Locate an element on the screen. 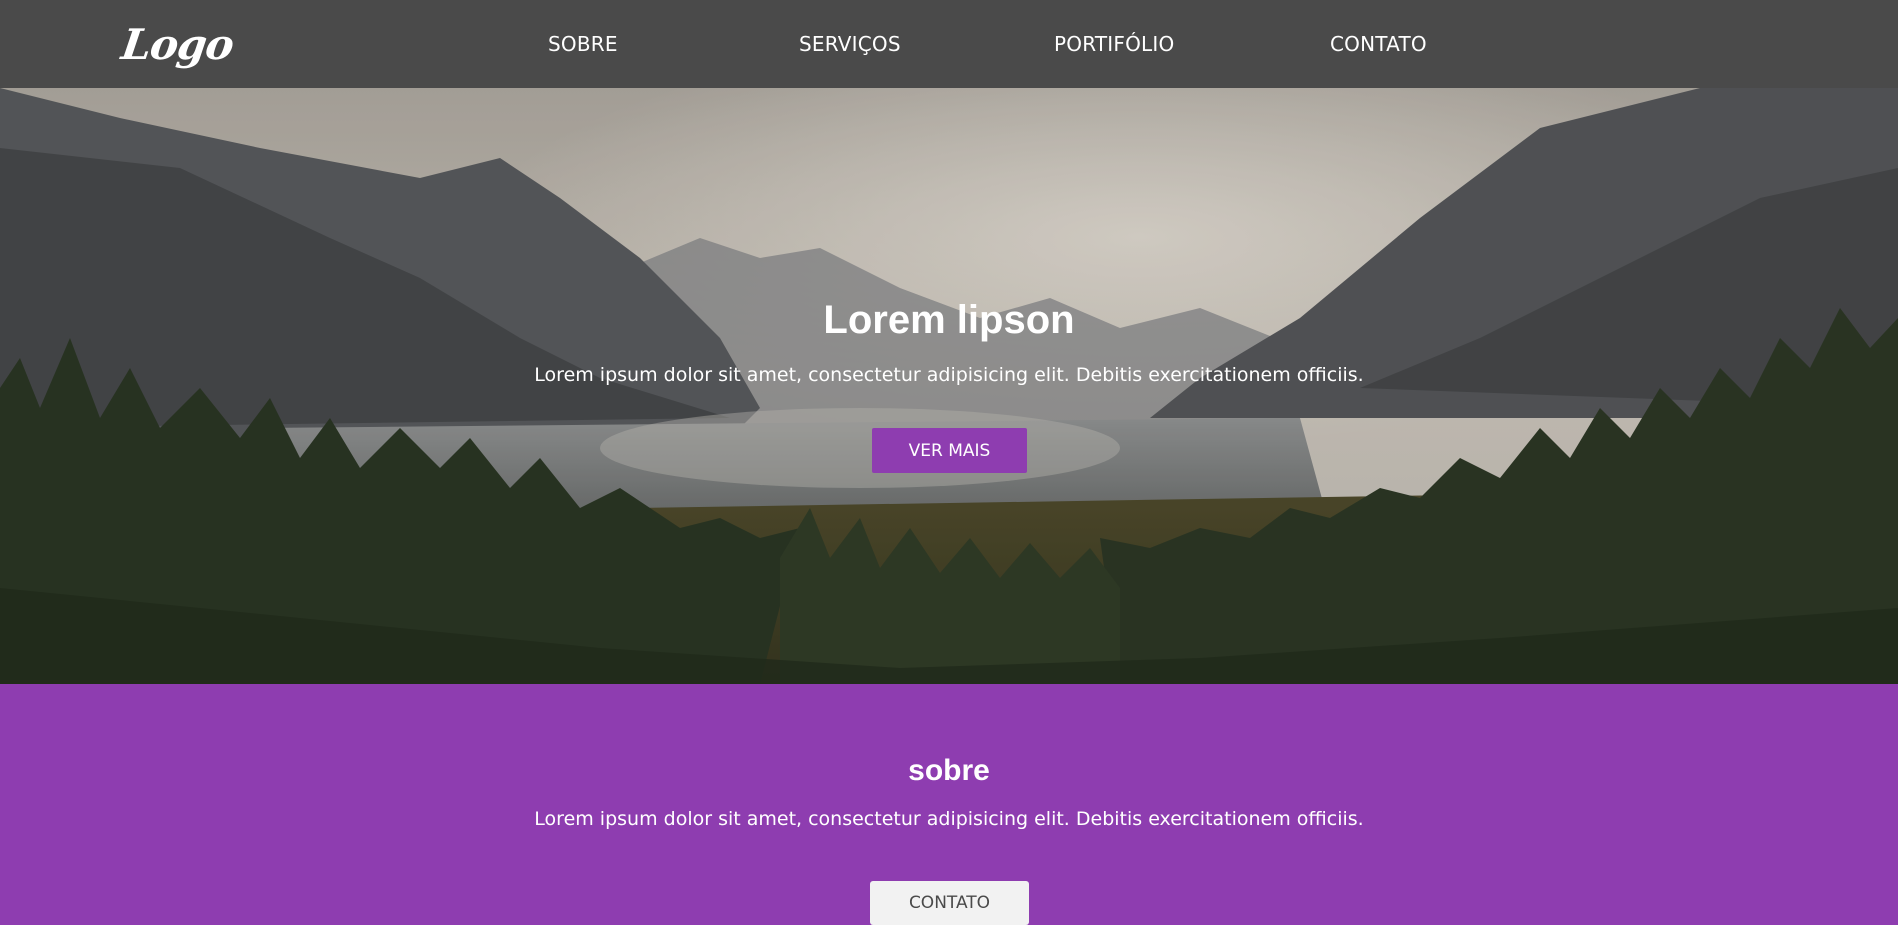  nav-item-contato: CONTATO is located at coordinates (1378, 44).